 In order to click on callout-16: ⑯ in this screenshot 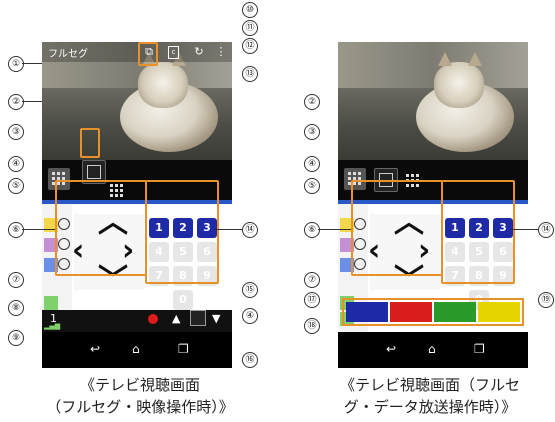, I will do `click(250, 360)`.